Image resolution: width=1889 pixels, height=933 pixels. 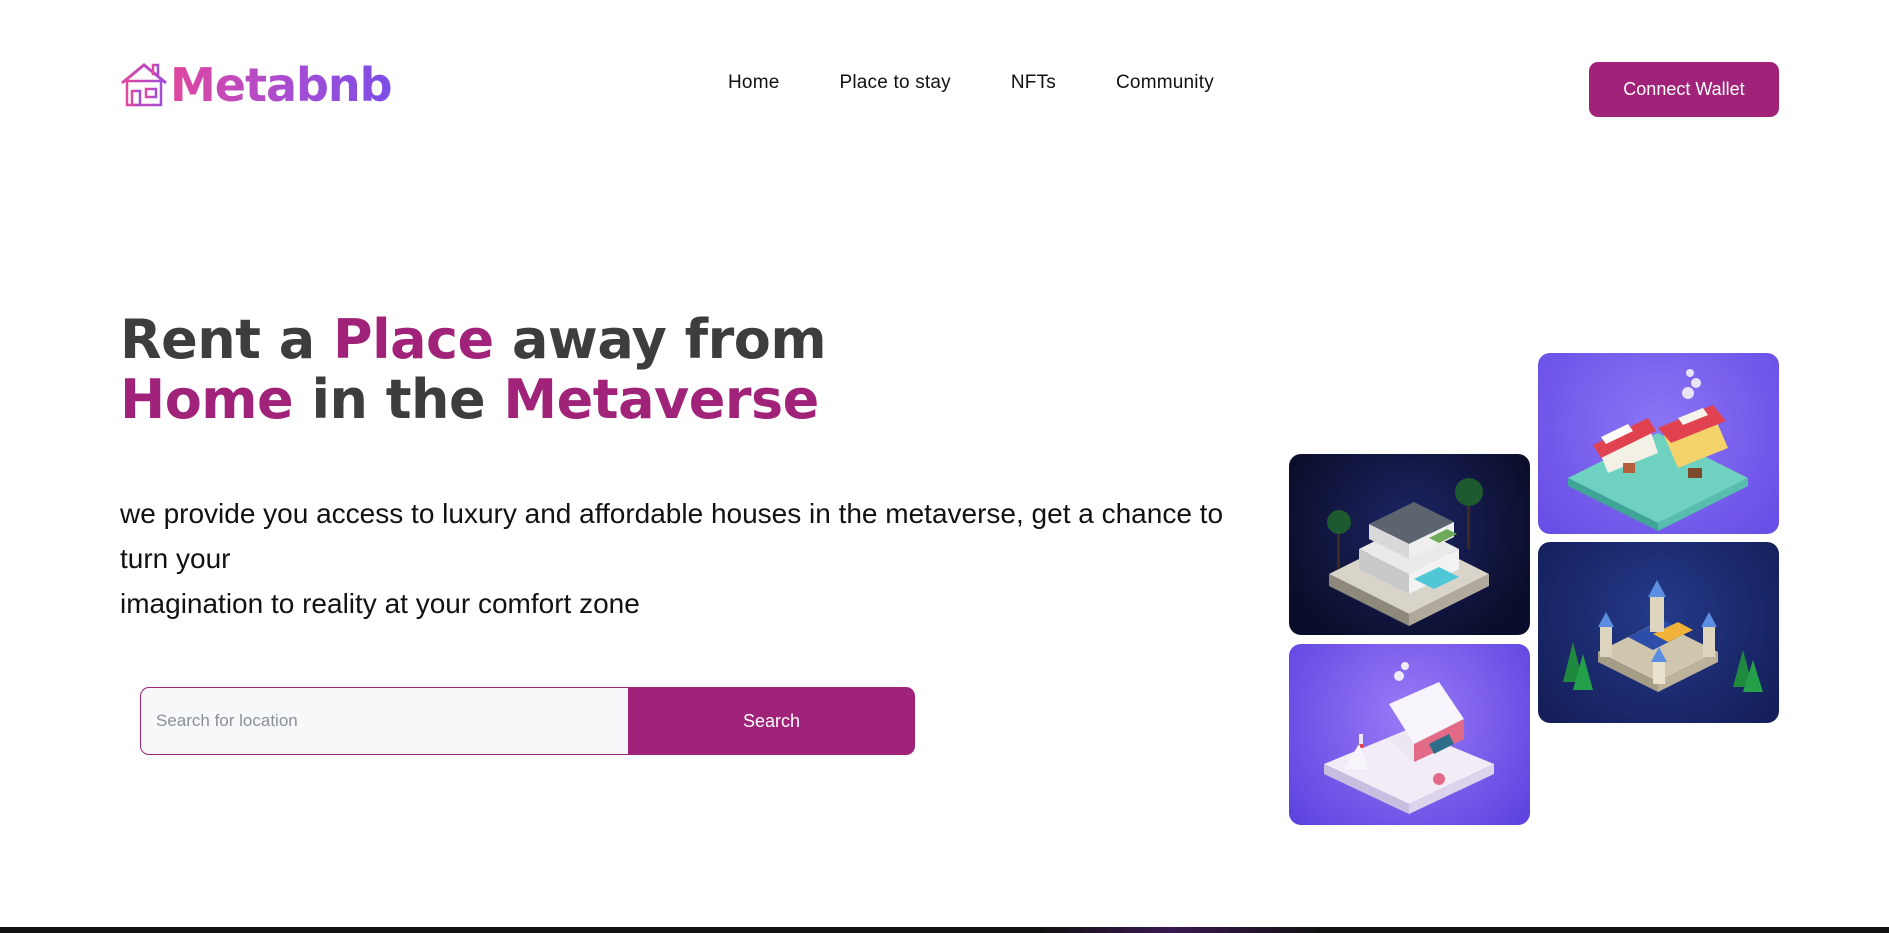 I want to click on nav-nfts: NFTs, so click(x=1033, y=83).